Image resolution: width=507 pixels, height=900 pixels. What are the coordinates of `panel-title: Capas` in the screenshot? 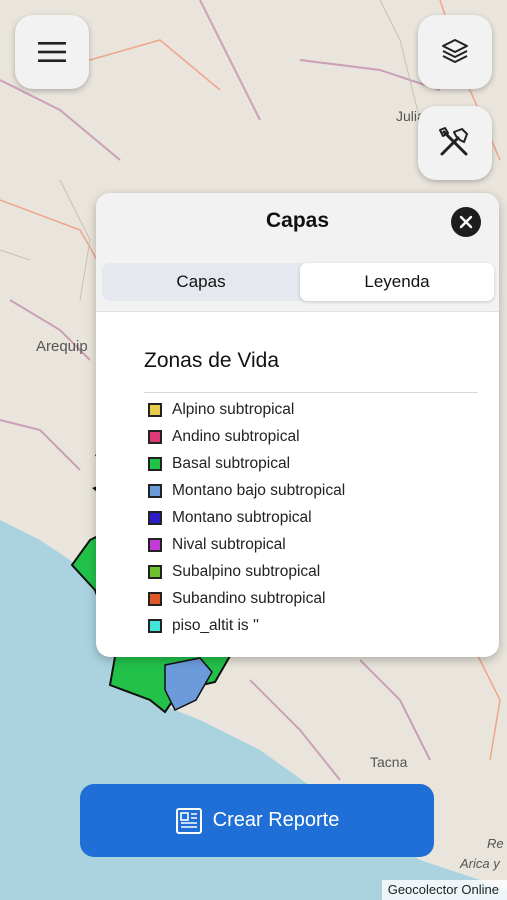 It's located at (297, 220).